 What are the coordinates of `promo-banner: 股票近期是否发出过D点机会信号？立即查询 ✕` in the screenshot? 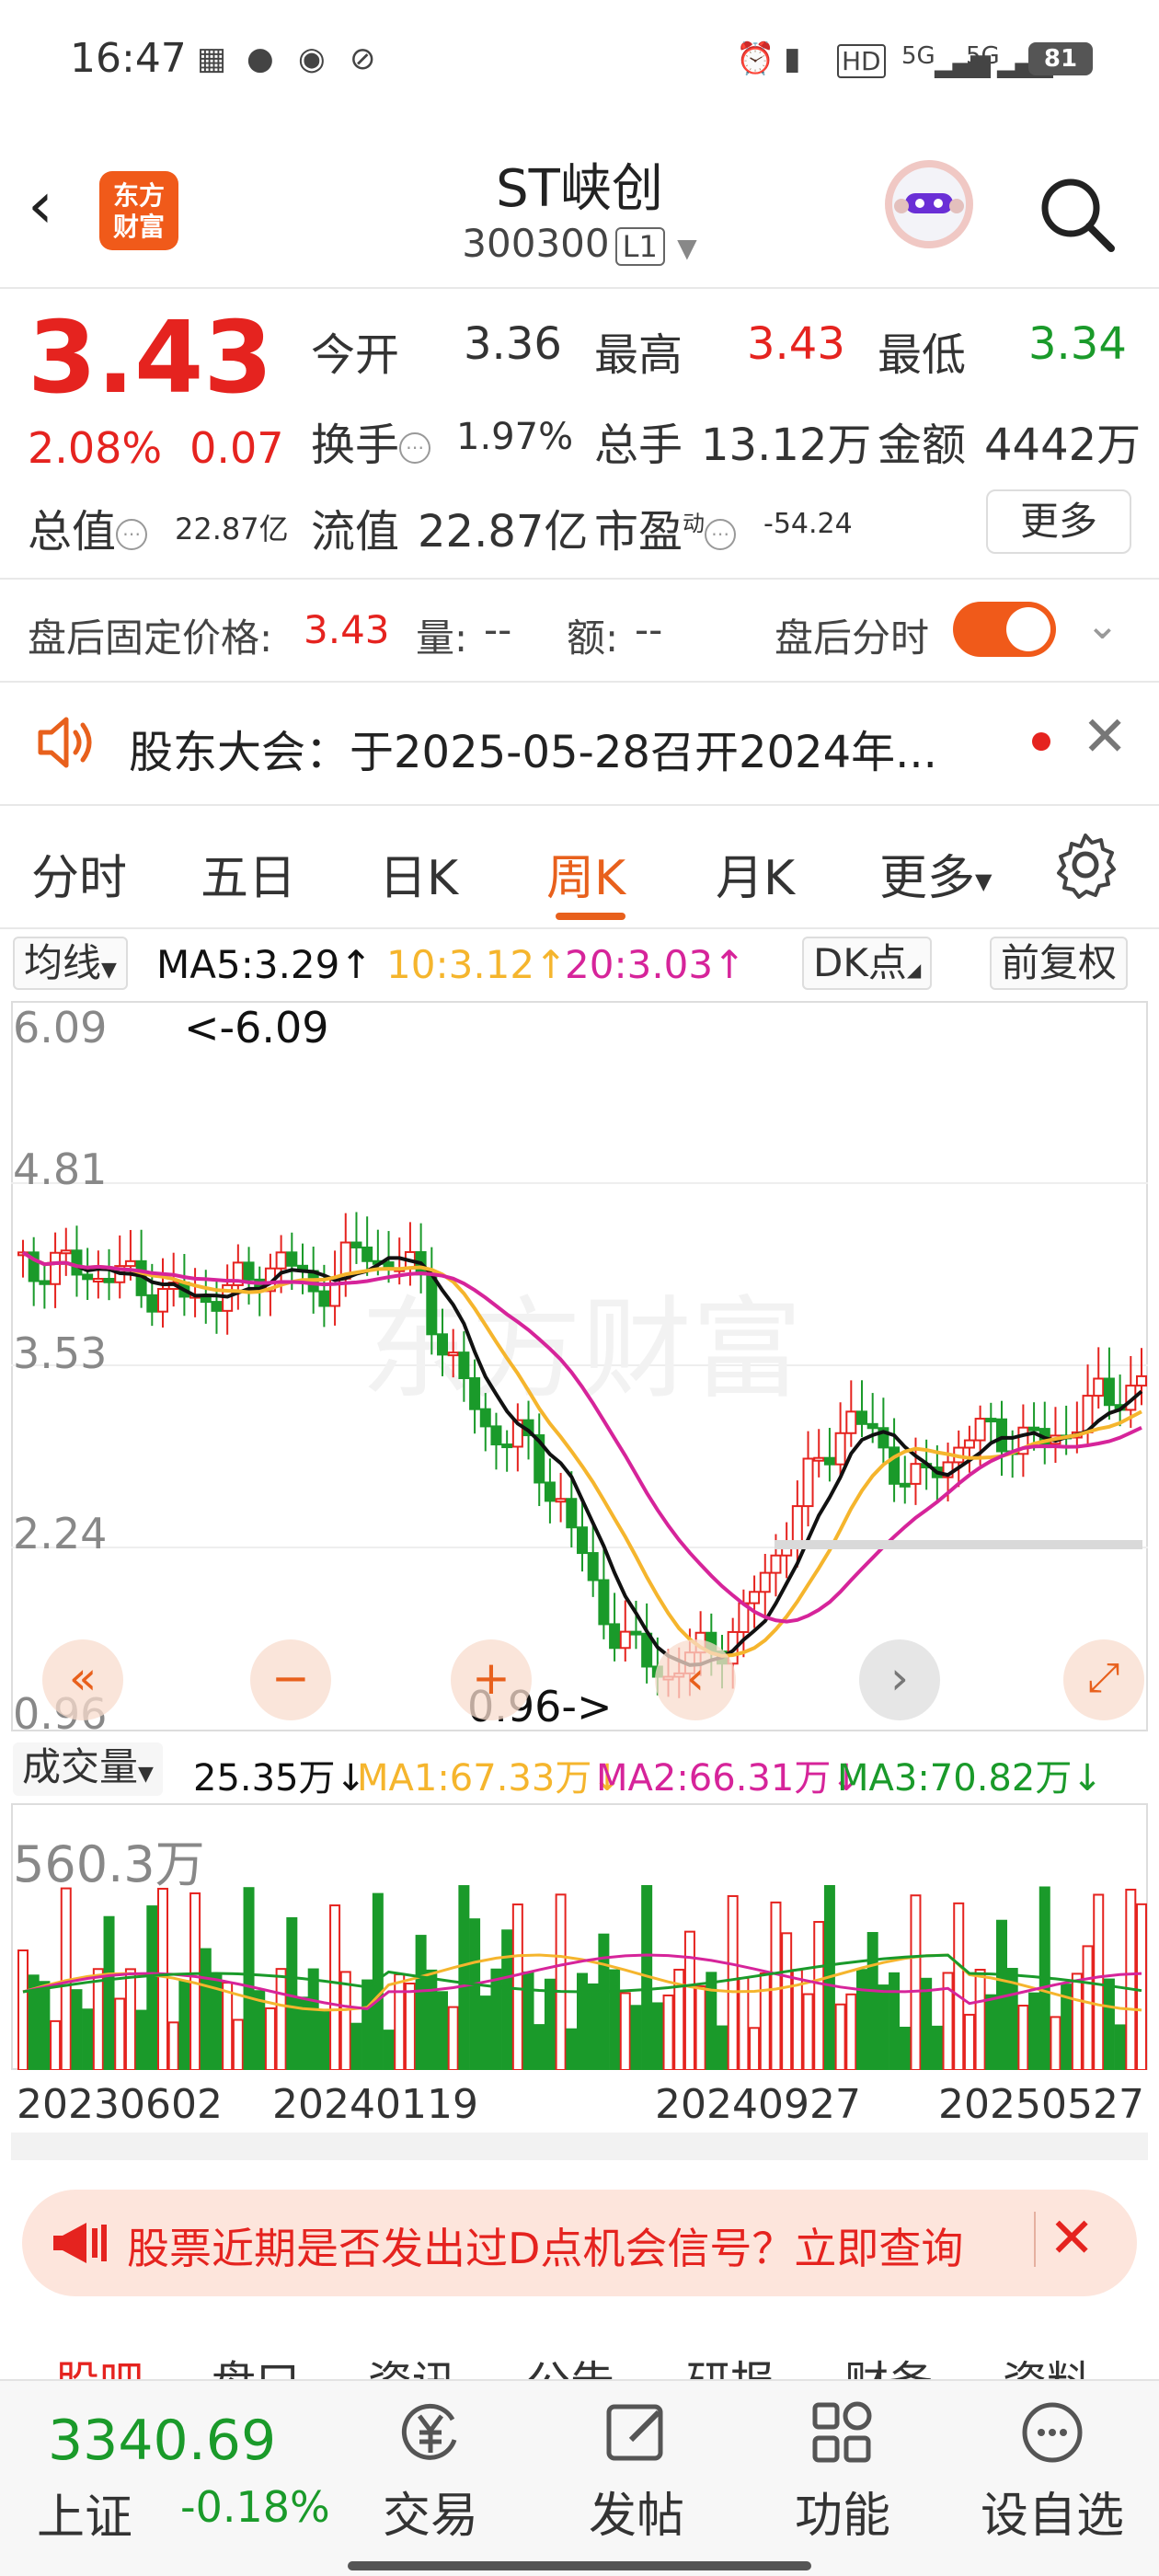 It's located at (579, 2243).